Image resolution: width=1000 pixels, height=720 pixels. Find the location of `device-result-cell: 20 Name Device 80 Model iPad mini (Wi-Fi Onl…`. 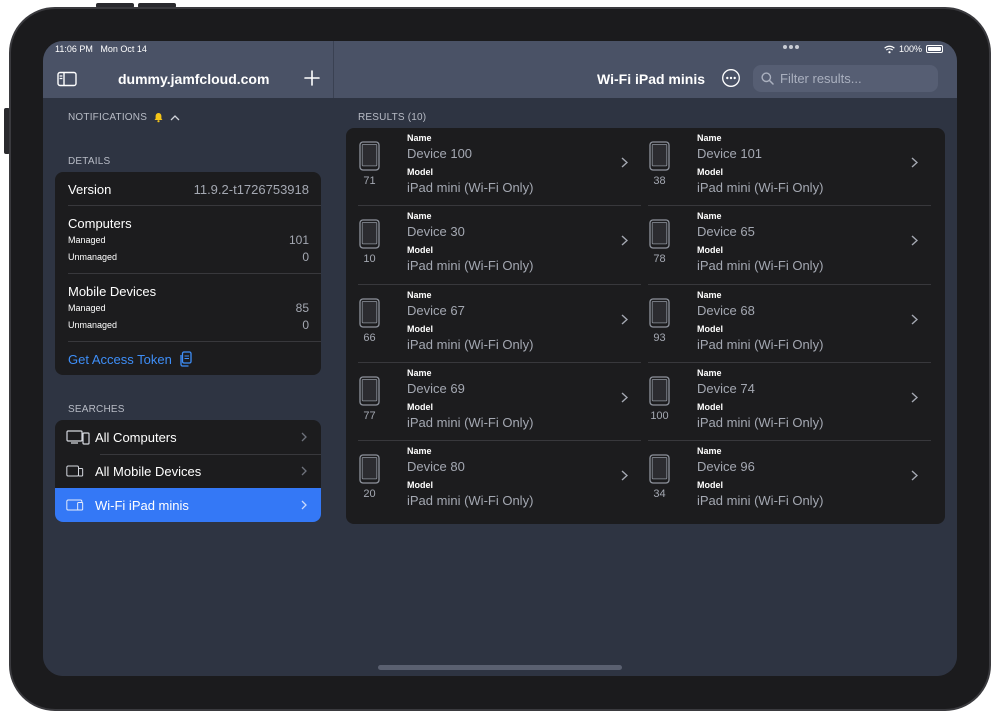

device-result-cell: 20 Name Device 80 Model iPad mini (Wi-Fi Onl… is located at coordinates (491, 480).